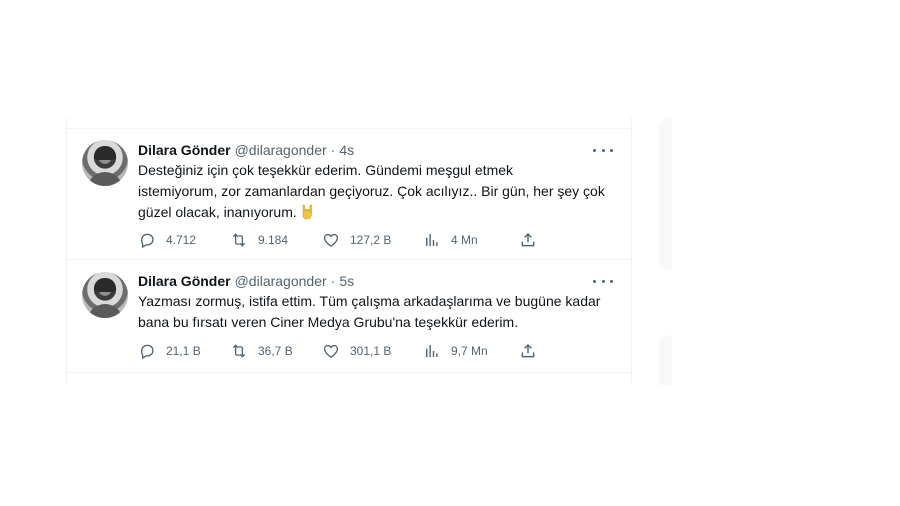  I want to click on like-count: 127,2 B, so click(371, 240).